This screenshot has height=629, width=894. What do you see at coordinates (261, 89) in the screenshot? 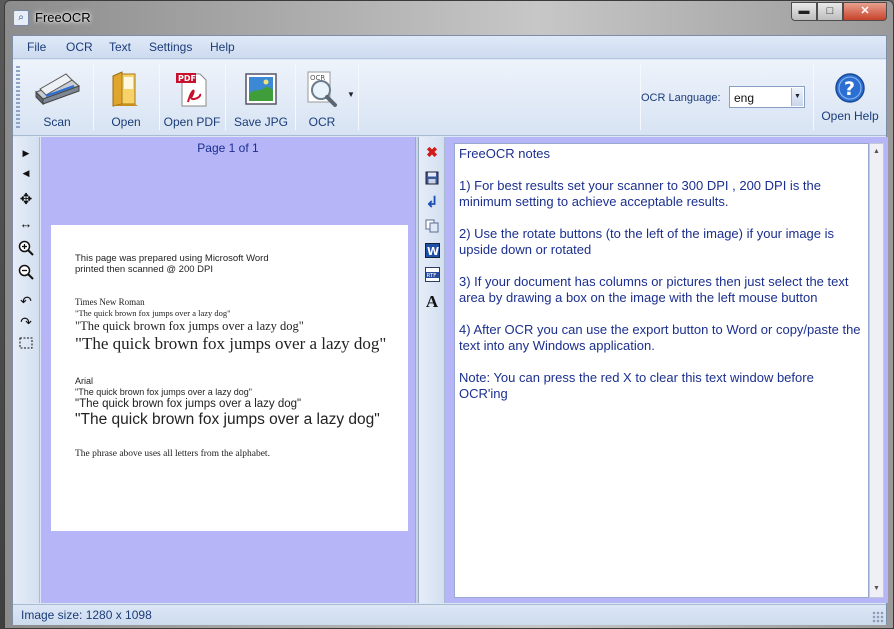
I see `image-icon` at bounding box center [261, 89].